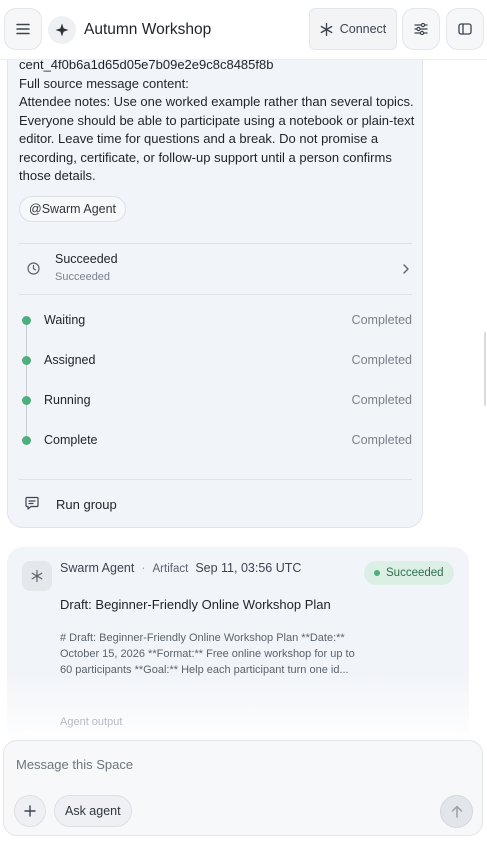 This screenshot has width=487, height=841. I want to click on plus-icon, so click(30, 811).